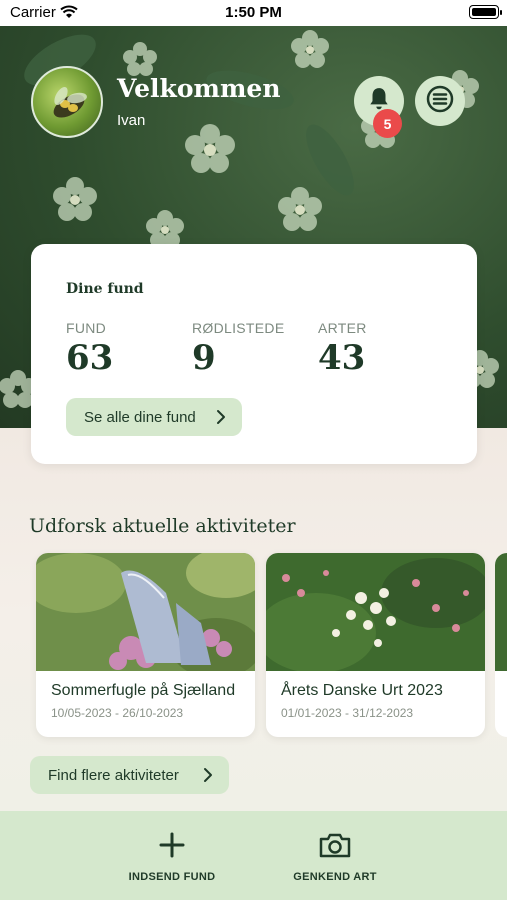 Image resolution: width=507 pixels, height=900 pixels. Describe the element at coordinates (140, 417) in the screenshot. I see `see-all-finds-label: Se alle dine fund` at that location.